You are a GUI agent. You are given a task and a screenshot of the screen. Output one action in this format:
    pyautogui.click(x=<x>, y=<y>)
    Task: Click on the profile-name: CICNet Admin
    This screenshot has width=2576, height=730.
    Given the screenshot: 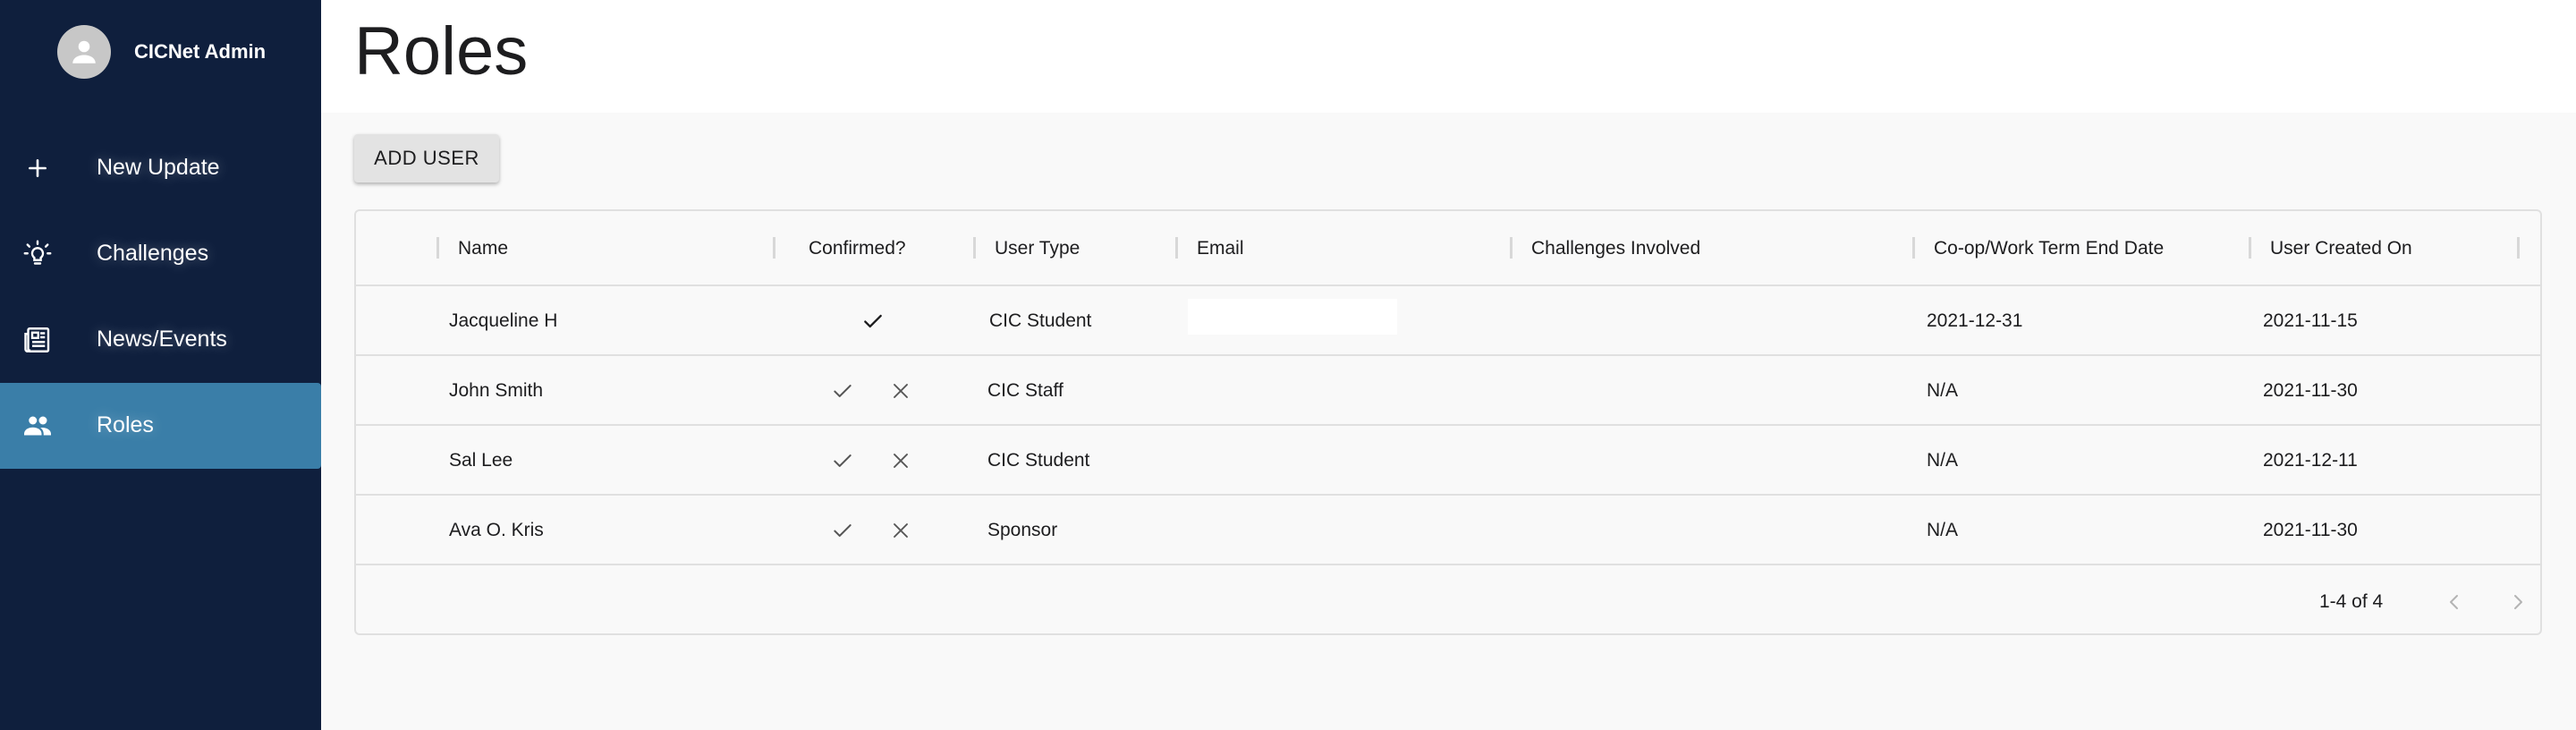 What is the action you would take?
    pyautogui.click(x=200, y=52)
    